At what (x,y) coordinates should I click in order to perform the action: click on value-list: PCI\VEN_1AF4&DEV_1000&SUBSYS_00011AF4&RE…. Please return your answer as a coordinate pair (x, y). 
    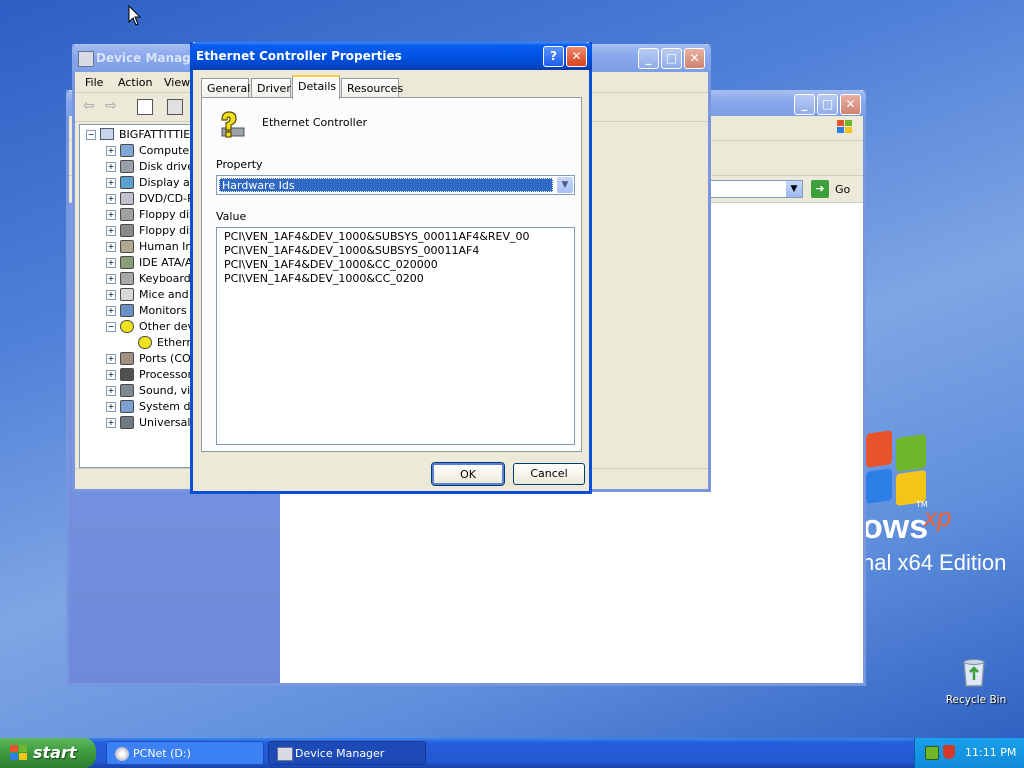
    Looking at the image, I should click on (395, 336).